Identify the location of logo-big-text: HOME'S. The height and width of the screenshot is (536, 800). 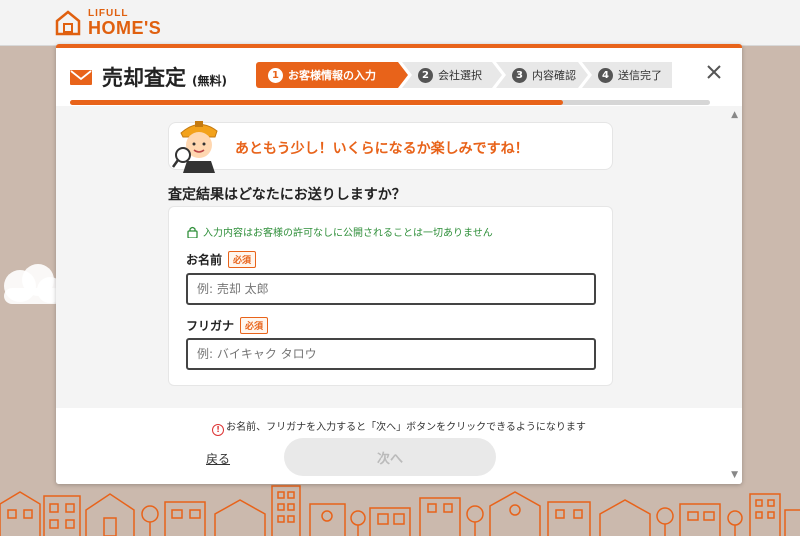
(125, 28).